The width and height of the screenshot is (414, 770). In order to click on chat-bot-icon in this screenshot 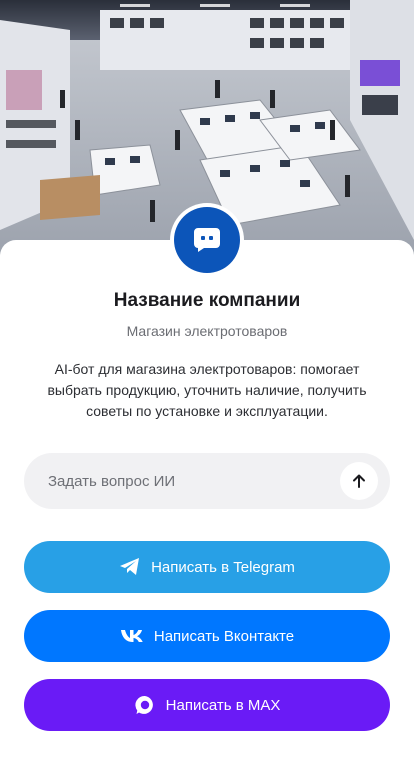, I will do `click(207, 240)`.